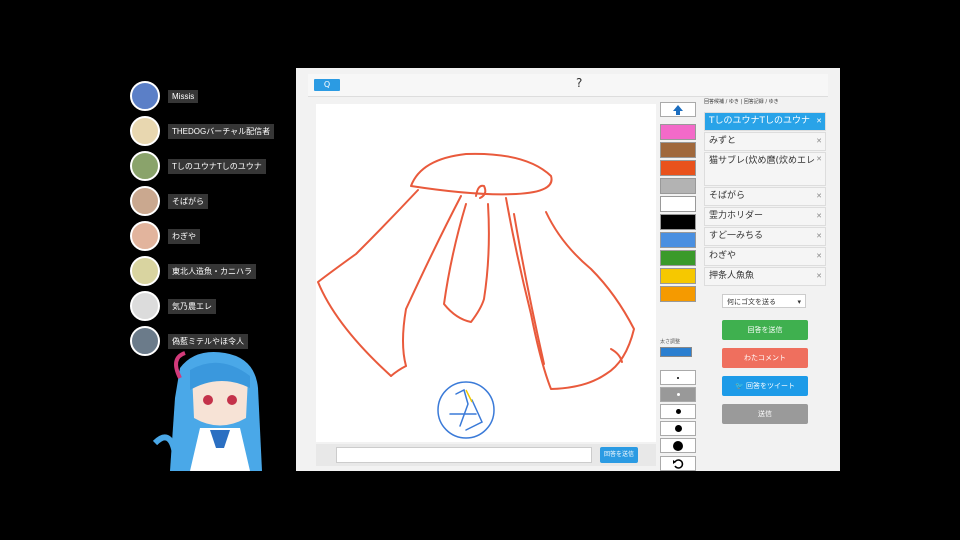  I want to click on color-swatch-orange, so click(678, 294).